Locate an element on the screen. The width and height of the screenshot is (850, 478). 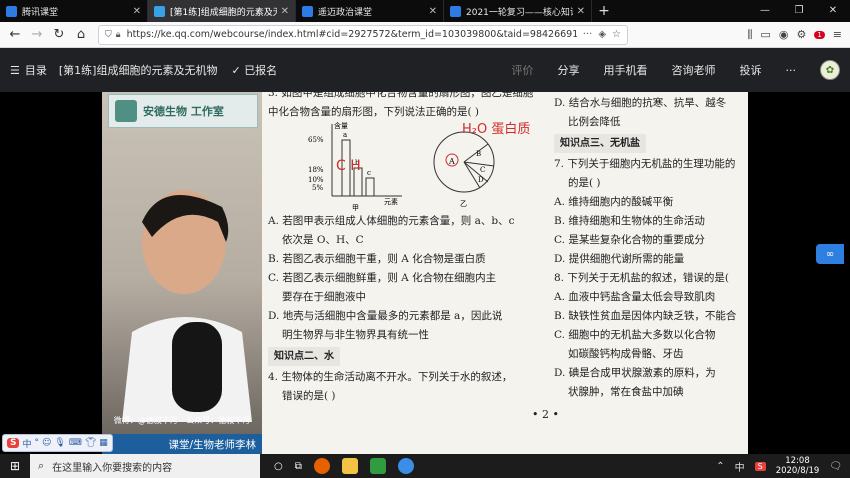
q8-option-b: B. 缺铁性贫血是因体内缺乏铁，不能合 is located at coordinates (645, 316).